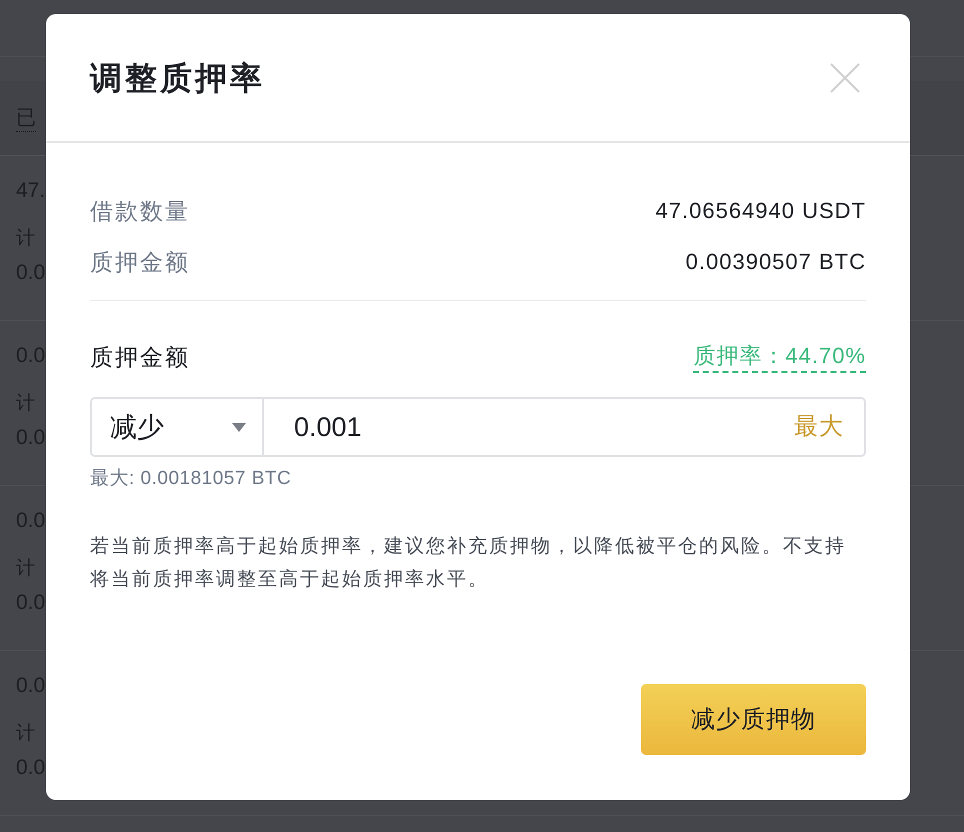  I want to click on collateral-label: 质押金额, so click(140, 357).